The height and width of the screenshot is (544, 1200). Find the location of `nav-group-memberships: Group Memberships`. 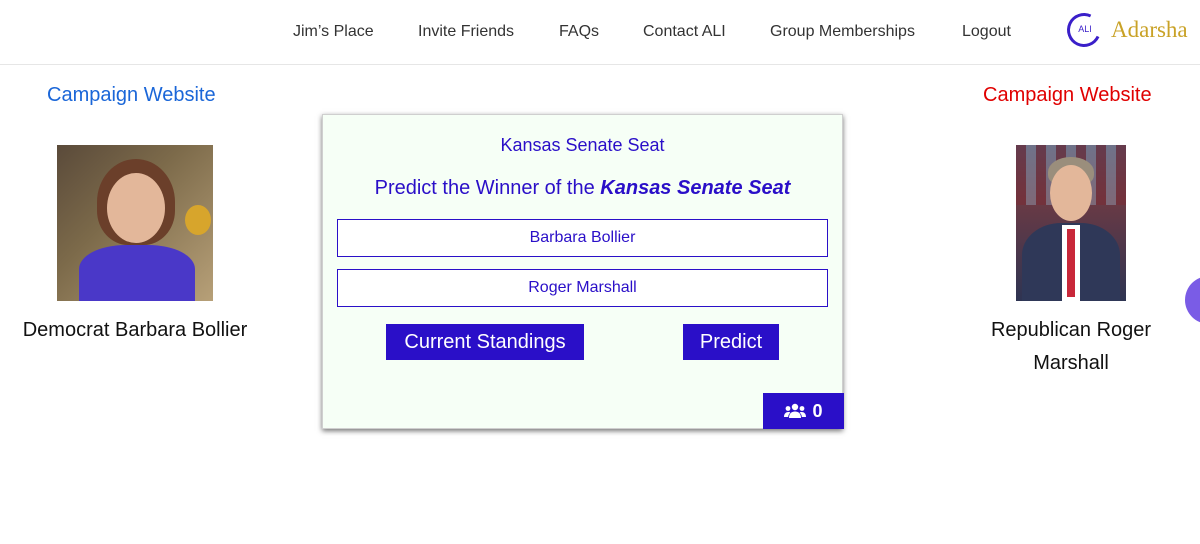

nav-group-memberships: Group Memberships is located at coordinates (842, 32).